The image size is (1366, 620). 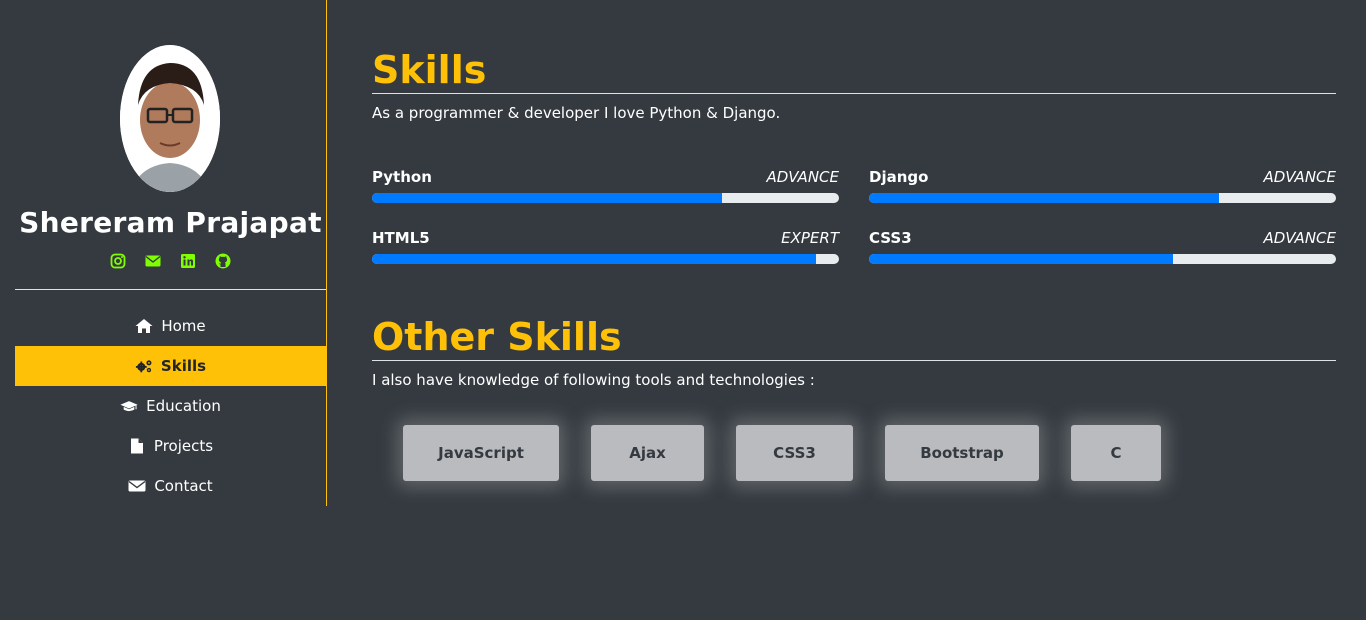 I want to click on nav-item-home: Home, so click(x=170, y=326).